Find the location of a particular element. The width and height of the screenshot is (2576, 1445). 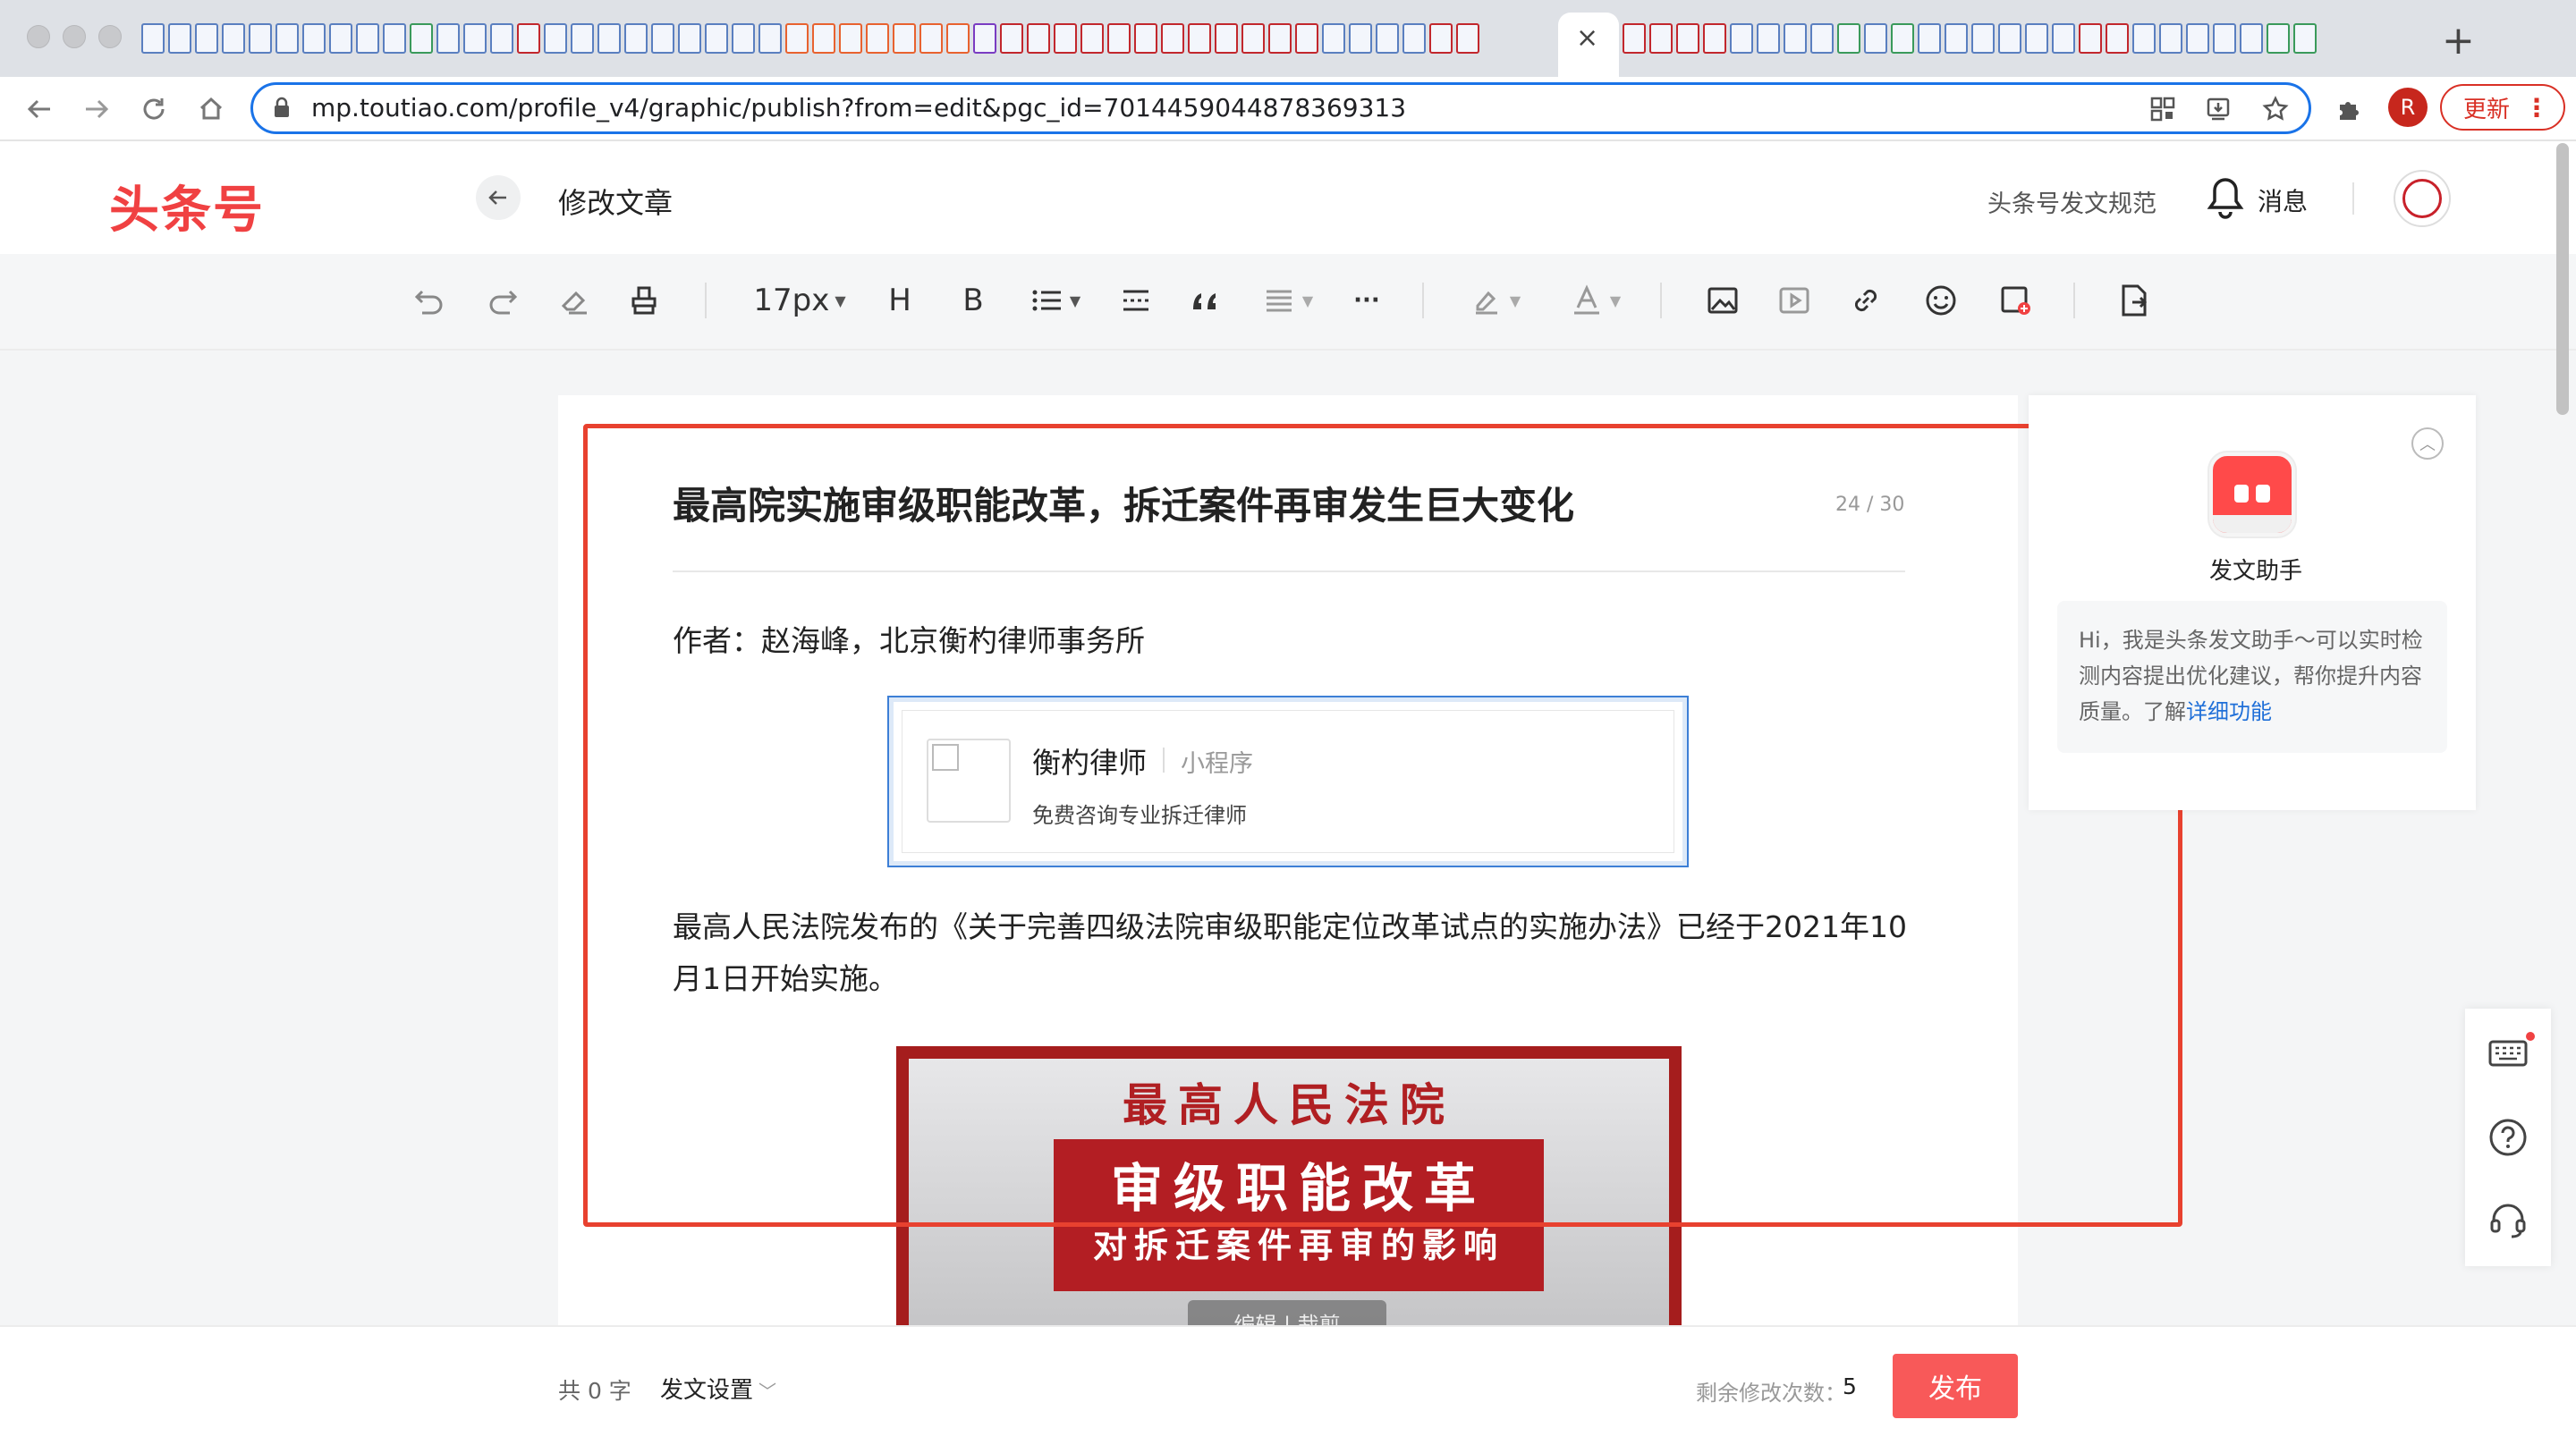

window-zoom-dot is located at coordinates (110, 36).